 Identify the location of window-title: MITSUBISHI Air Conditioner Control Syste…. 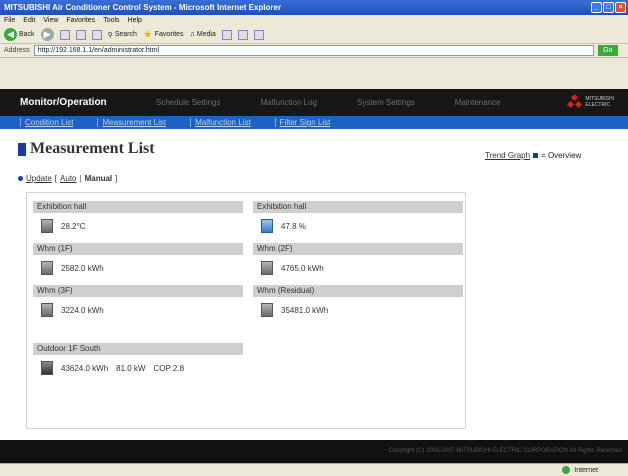
(143, 7).